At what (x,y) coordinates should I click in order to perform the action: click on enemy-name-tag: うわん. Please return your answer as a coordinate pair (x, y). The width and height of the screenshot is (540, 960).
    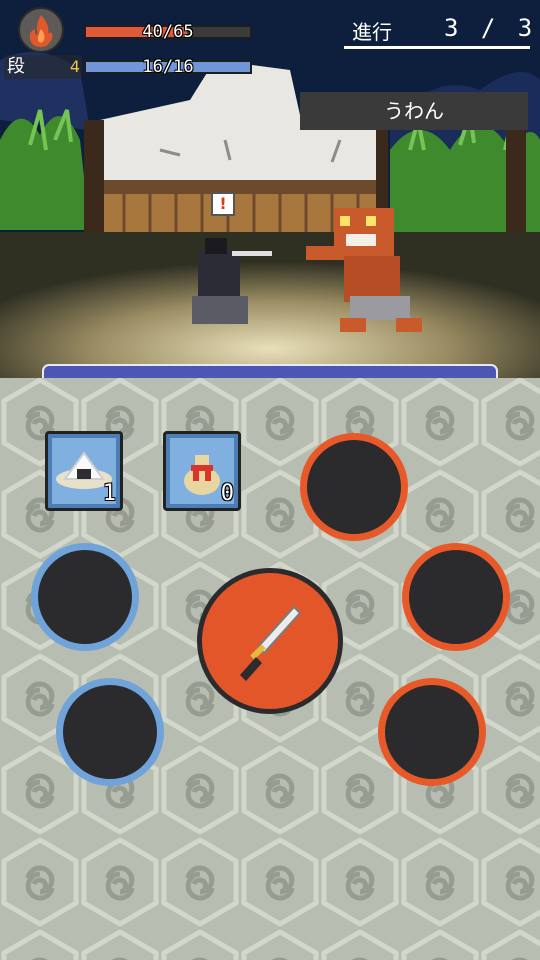
    Looking at the image, I should click on (414, 111).